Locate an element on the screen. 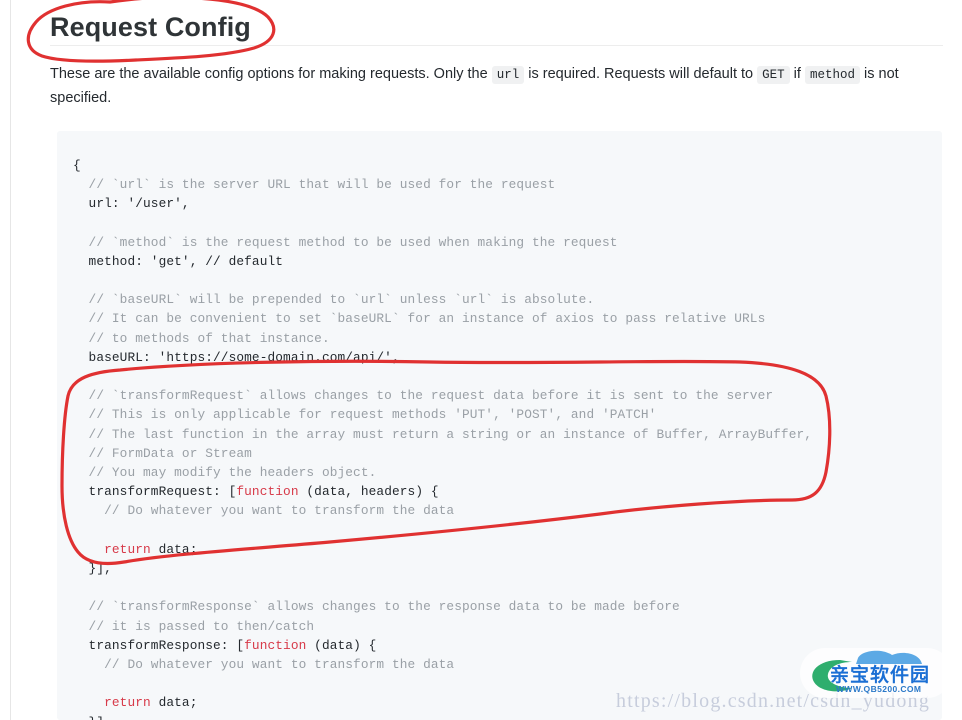 The height and width of the screenshot is (720, 962). inline-code-url: url is located at coordinates (508, 75).